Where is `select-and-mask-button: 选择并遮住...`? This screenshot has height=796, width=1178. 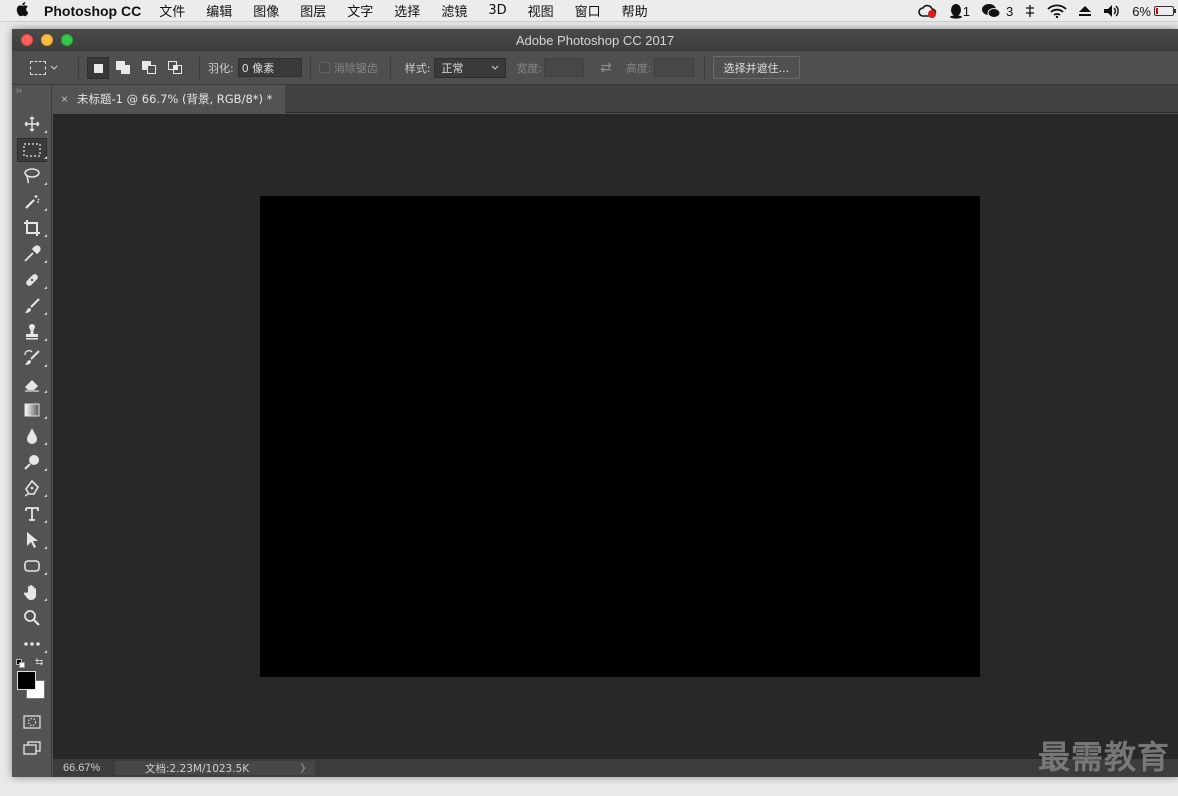
select-and-mask-button: 选择并遮住... is located at coordinates (756, 67).